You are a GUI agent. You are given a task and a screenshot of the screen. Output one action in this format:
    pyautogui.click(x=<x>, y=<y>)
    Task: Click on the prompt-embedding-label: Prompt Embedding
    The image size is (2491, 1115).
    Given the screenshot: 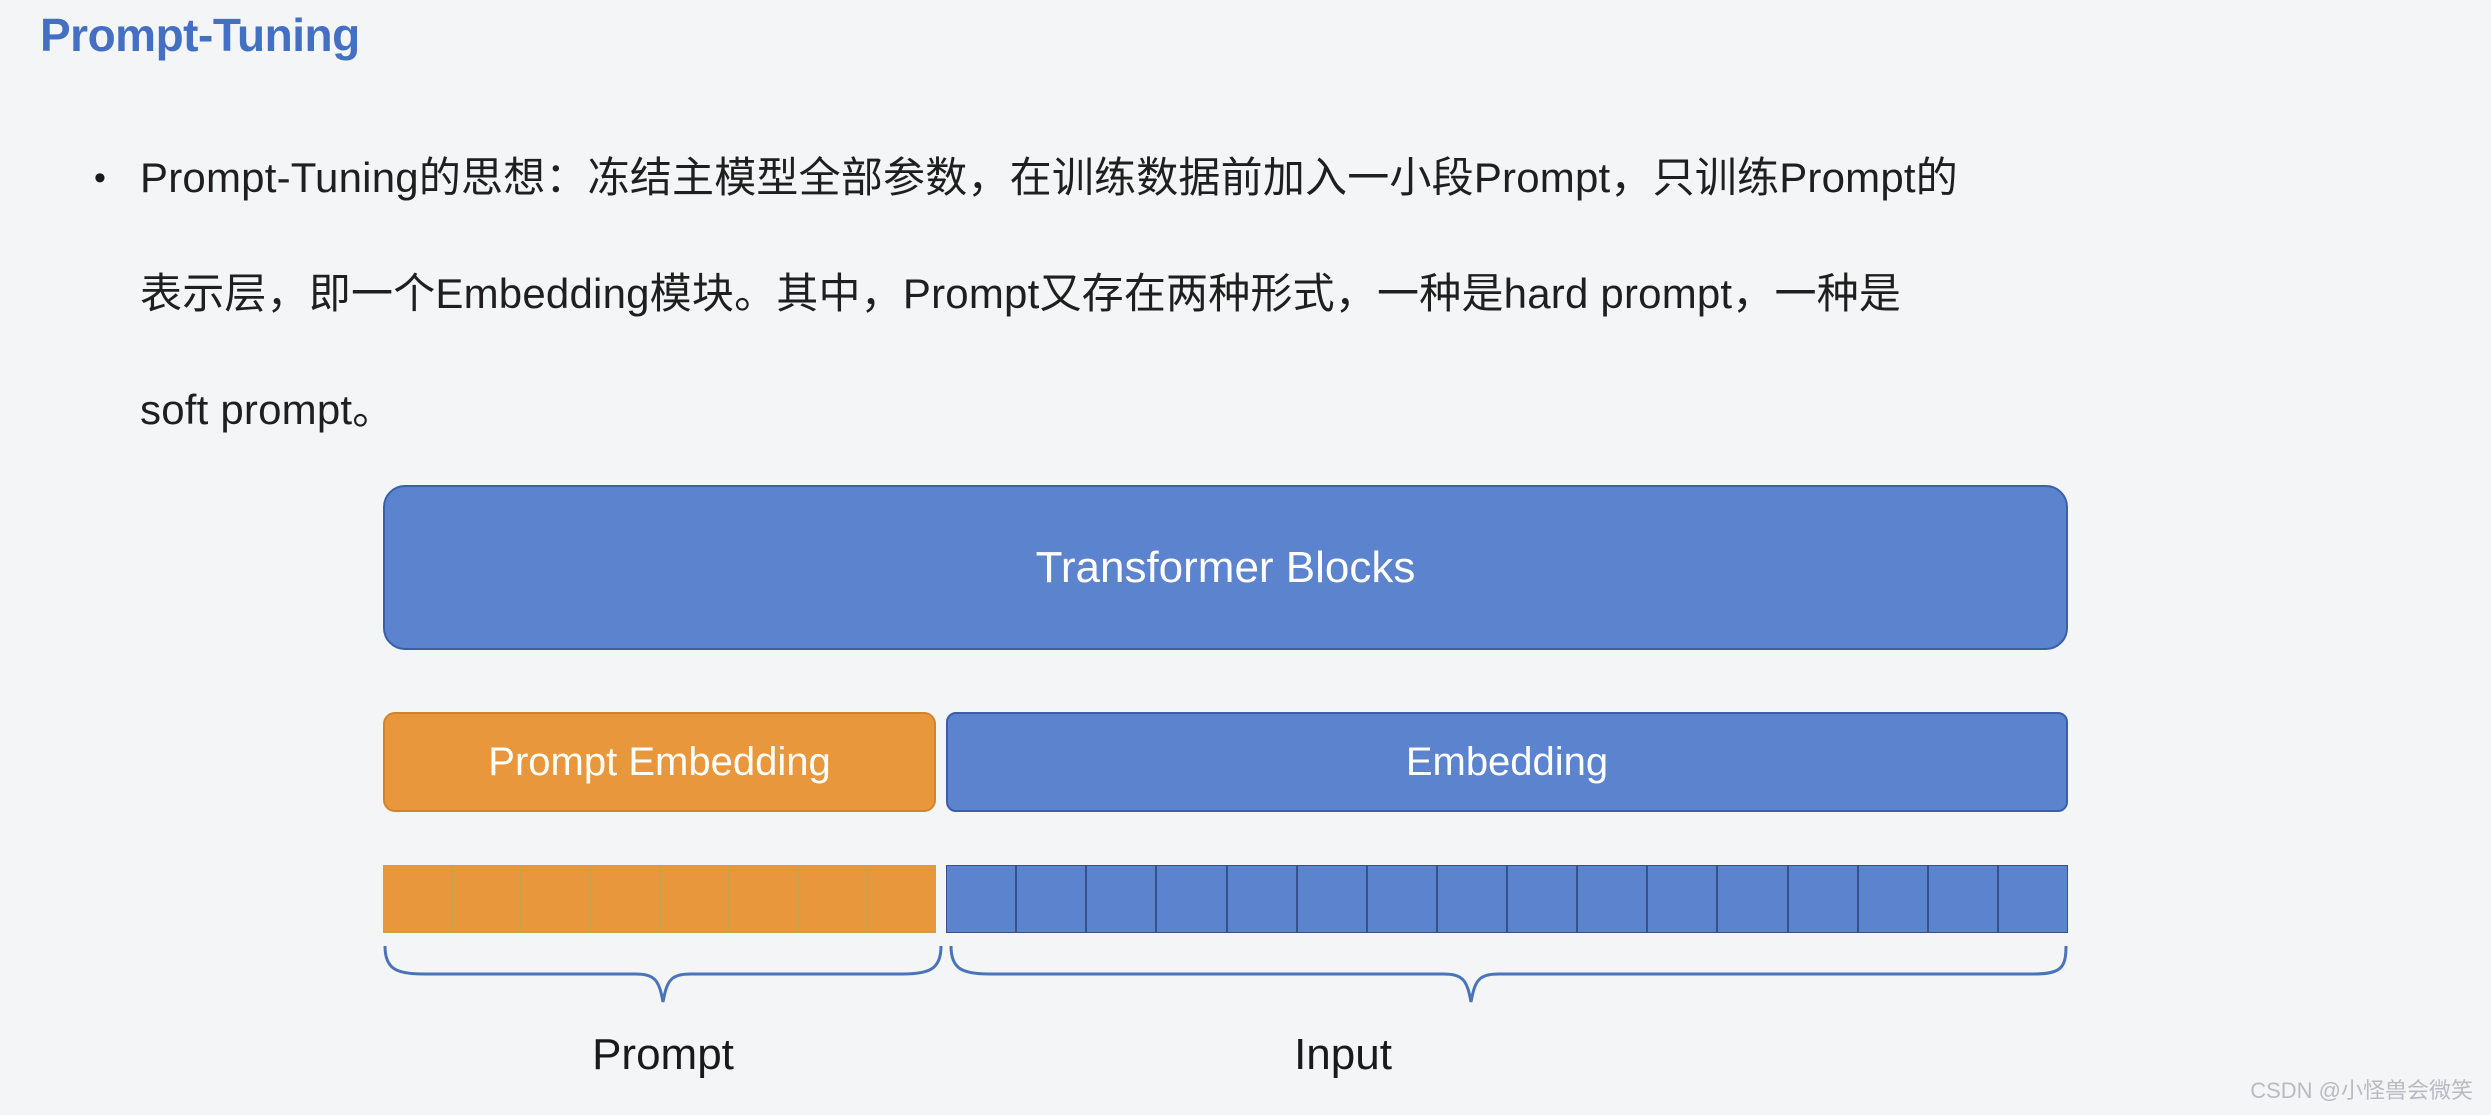 What is the action you would take?
    pyautogui.click(x=659, y=761)
    